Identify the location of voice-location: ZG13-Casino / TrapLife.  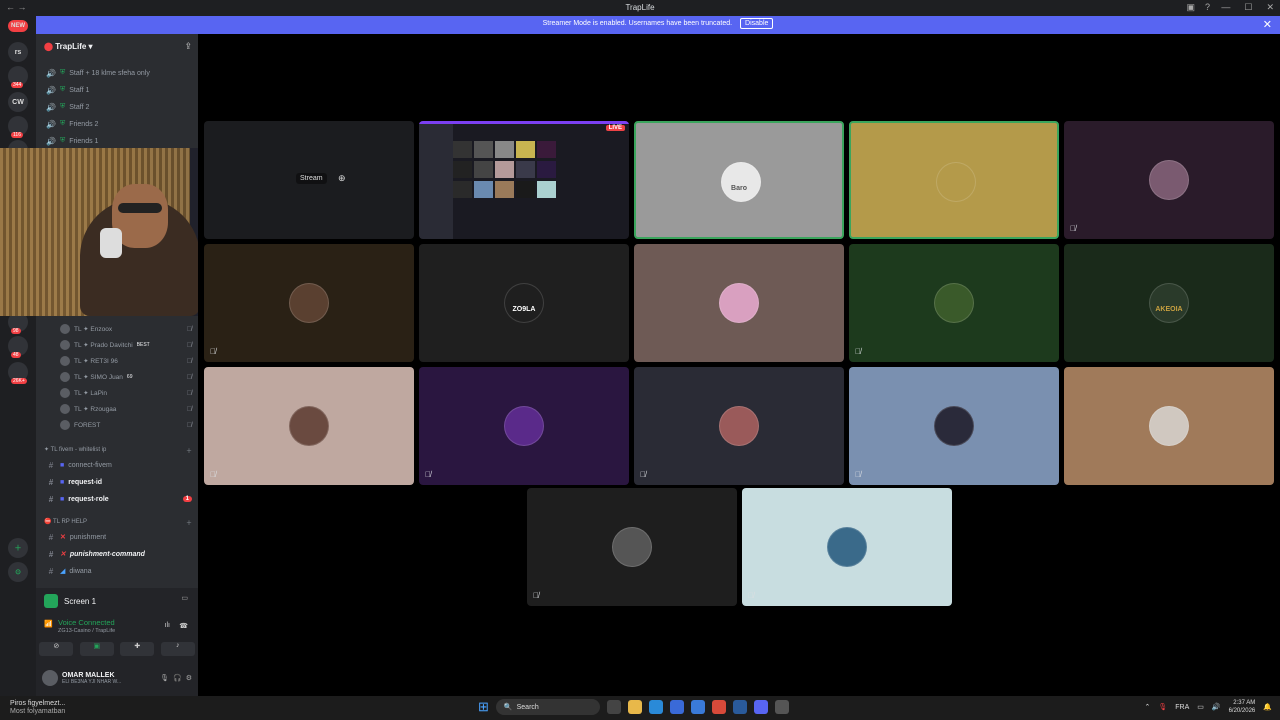
(86, 631).